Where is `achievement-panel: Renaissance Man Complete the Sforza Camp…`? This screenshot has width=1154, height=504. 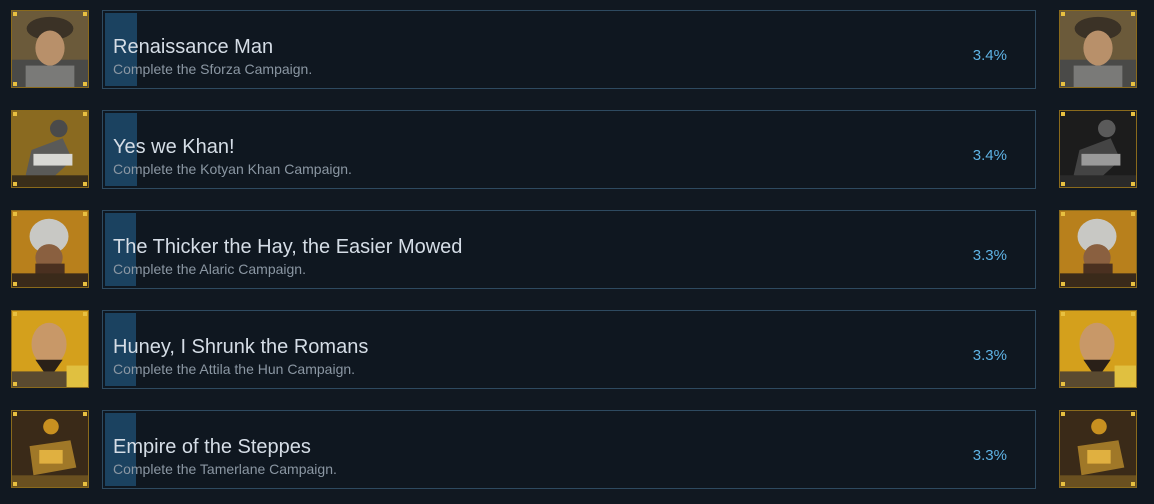
achievement-panel: Renaissance Man Complete the Sforza Camp… is located at coordinates (569, 49).